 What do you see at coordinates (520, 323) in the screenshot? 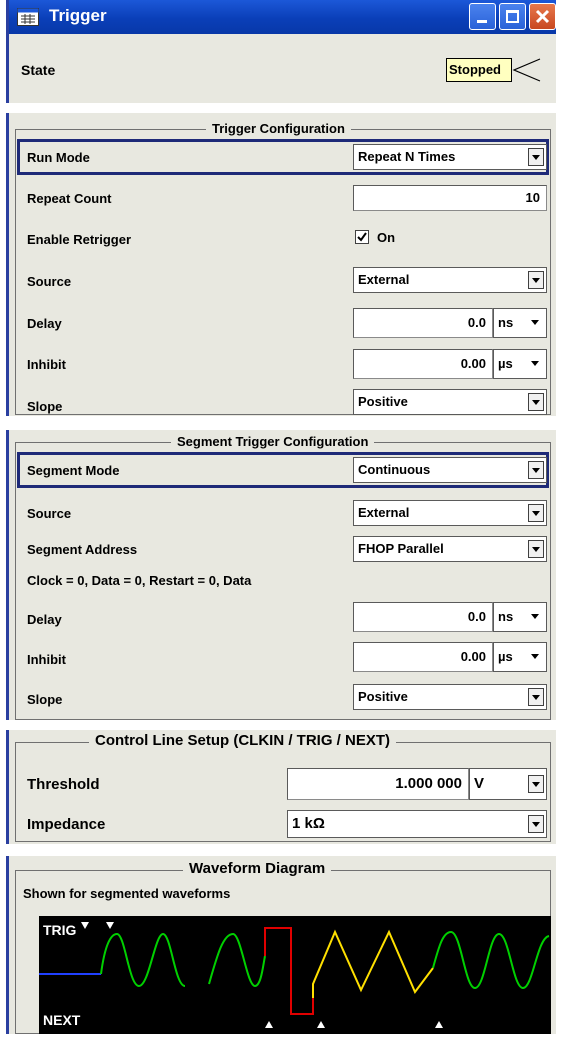
I see `trigger-delay-unit-select: ns` at bounding box center [520, 323].